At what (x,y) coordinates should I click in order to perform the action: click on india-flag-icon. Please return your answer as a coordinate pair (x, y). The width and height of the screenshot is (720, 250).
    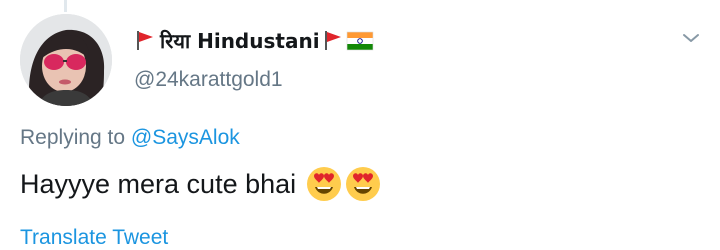
    Looking at the image, I should click on (360, 40).